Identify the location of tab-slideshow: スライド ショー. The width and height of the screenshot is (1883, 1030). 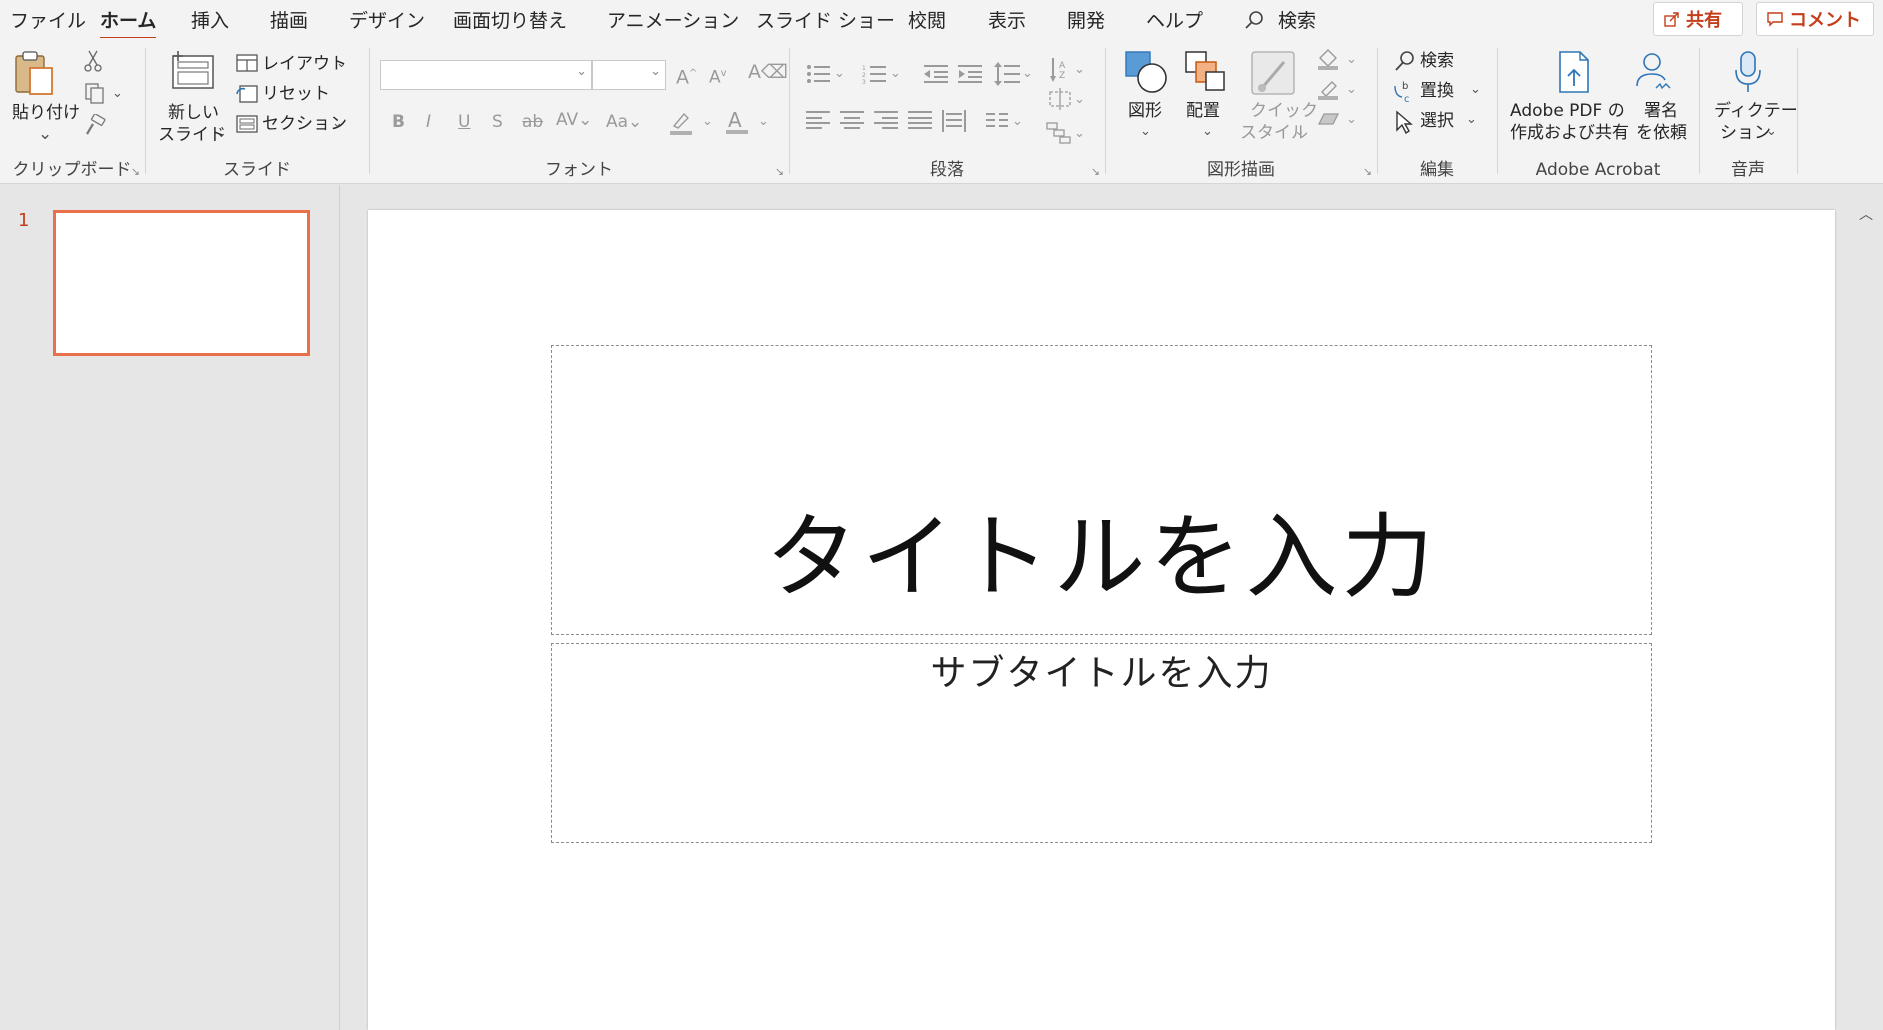
(825, 19).